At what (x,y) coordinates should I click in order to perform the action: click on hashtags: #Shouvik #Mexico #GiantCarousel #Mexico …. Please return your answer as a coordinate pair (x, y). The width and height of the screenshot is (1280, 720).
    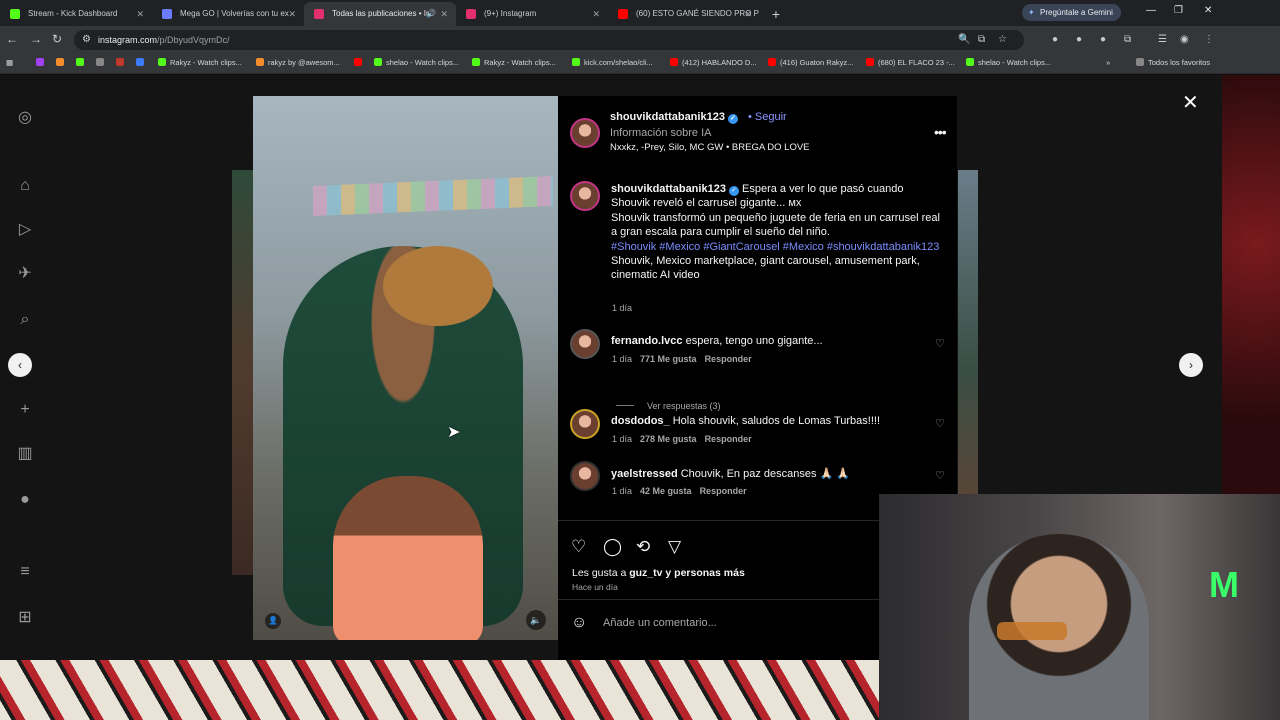
    Looking at the image, I should click on (775, 247).